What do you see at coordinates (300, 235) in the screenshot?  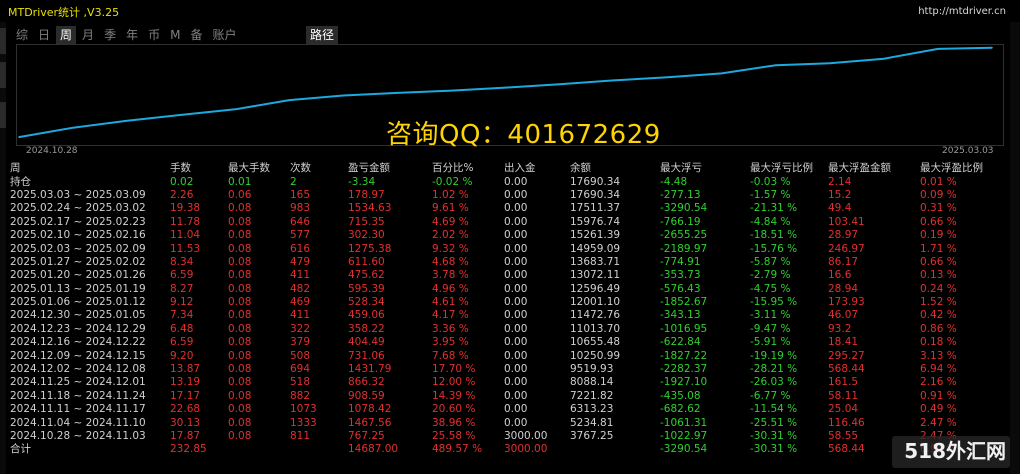 I see `cell-trades: 577` at bounding box center [300, 235].